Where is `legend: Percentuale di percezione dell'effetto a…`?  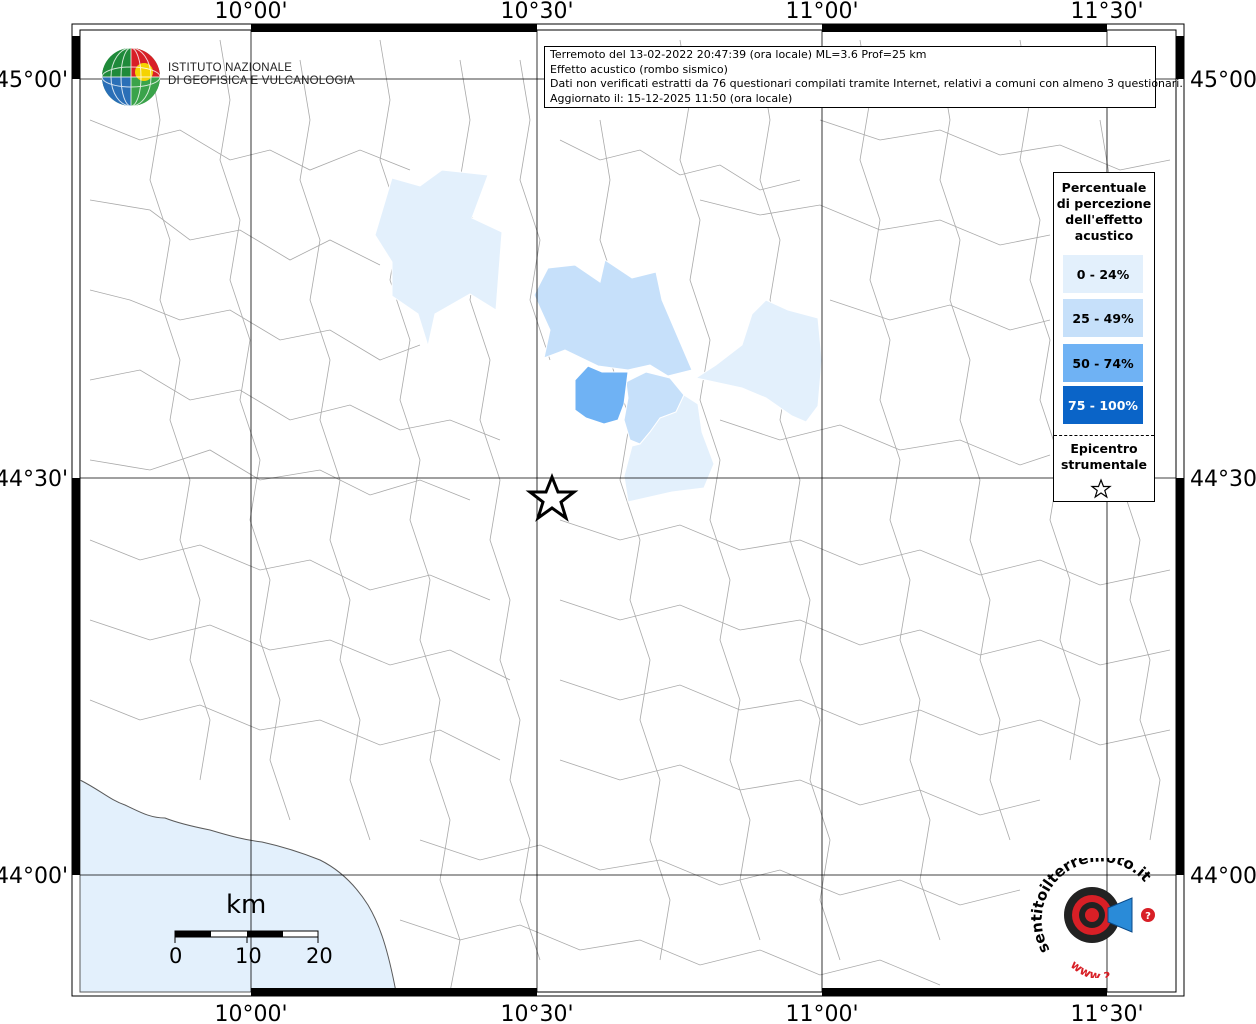
legend: Percentuale di percezione dell'effetto a… is located at coordinates (1104, 337).